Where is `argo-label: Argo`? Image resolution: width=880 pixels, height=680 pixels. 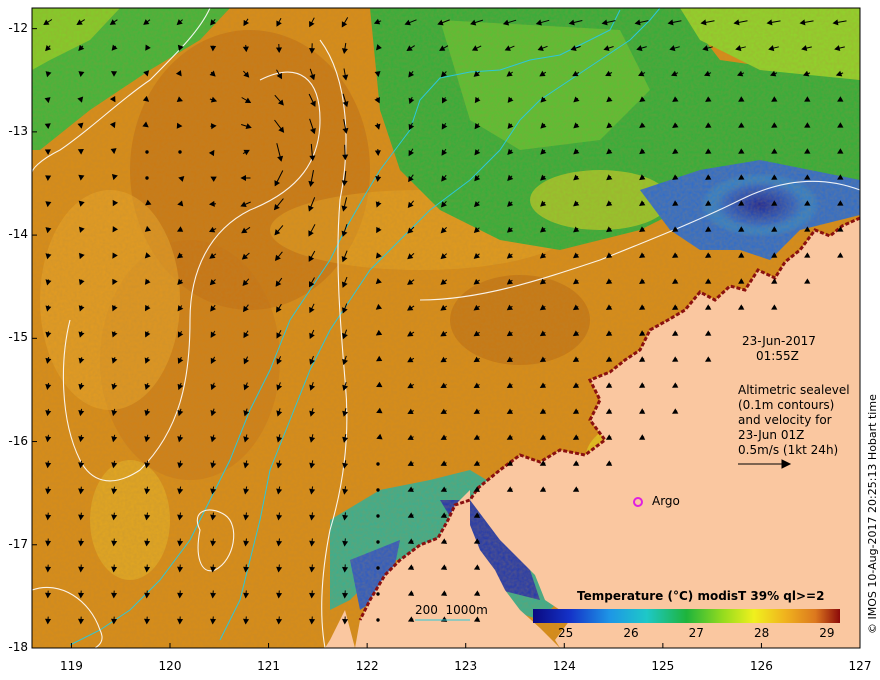
argo-label: Argo is located at coordinates (666, 501).